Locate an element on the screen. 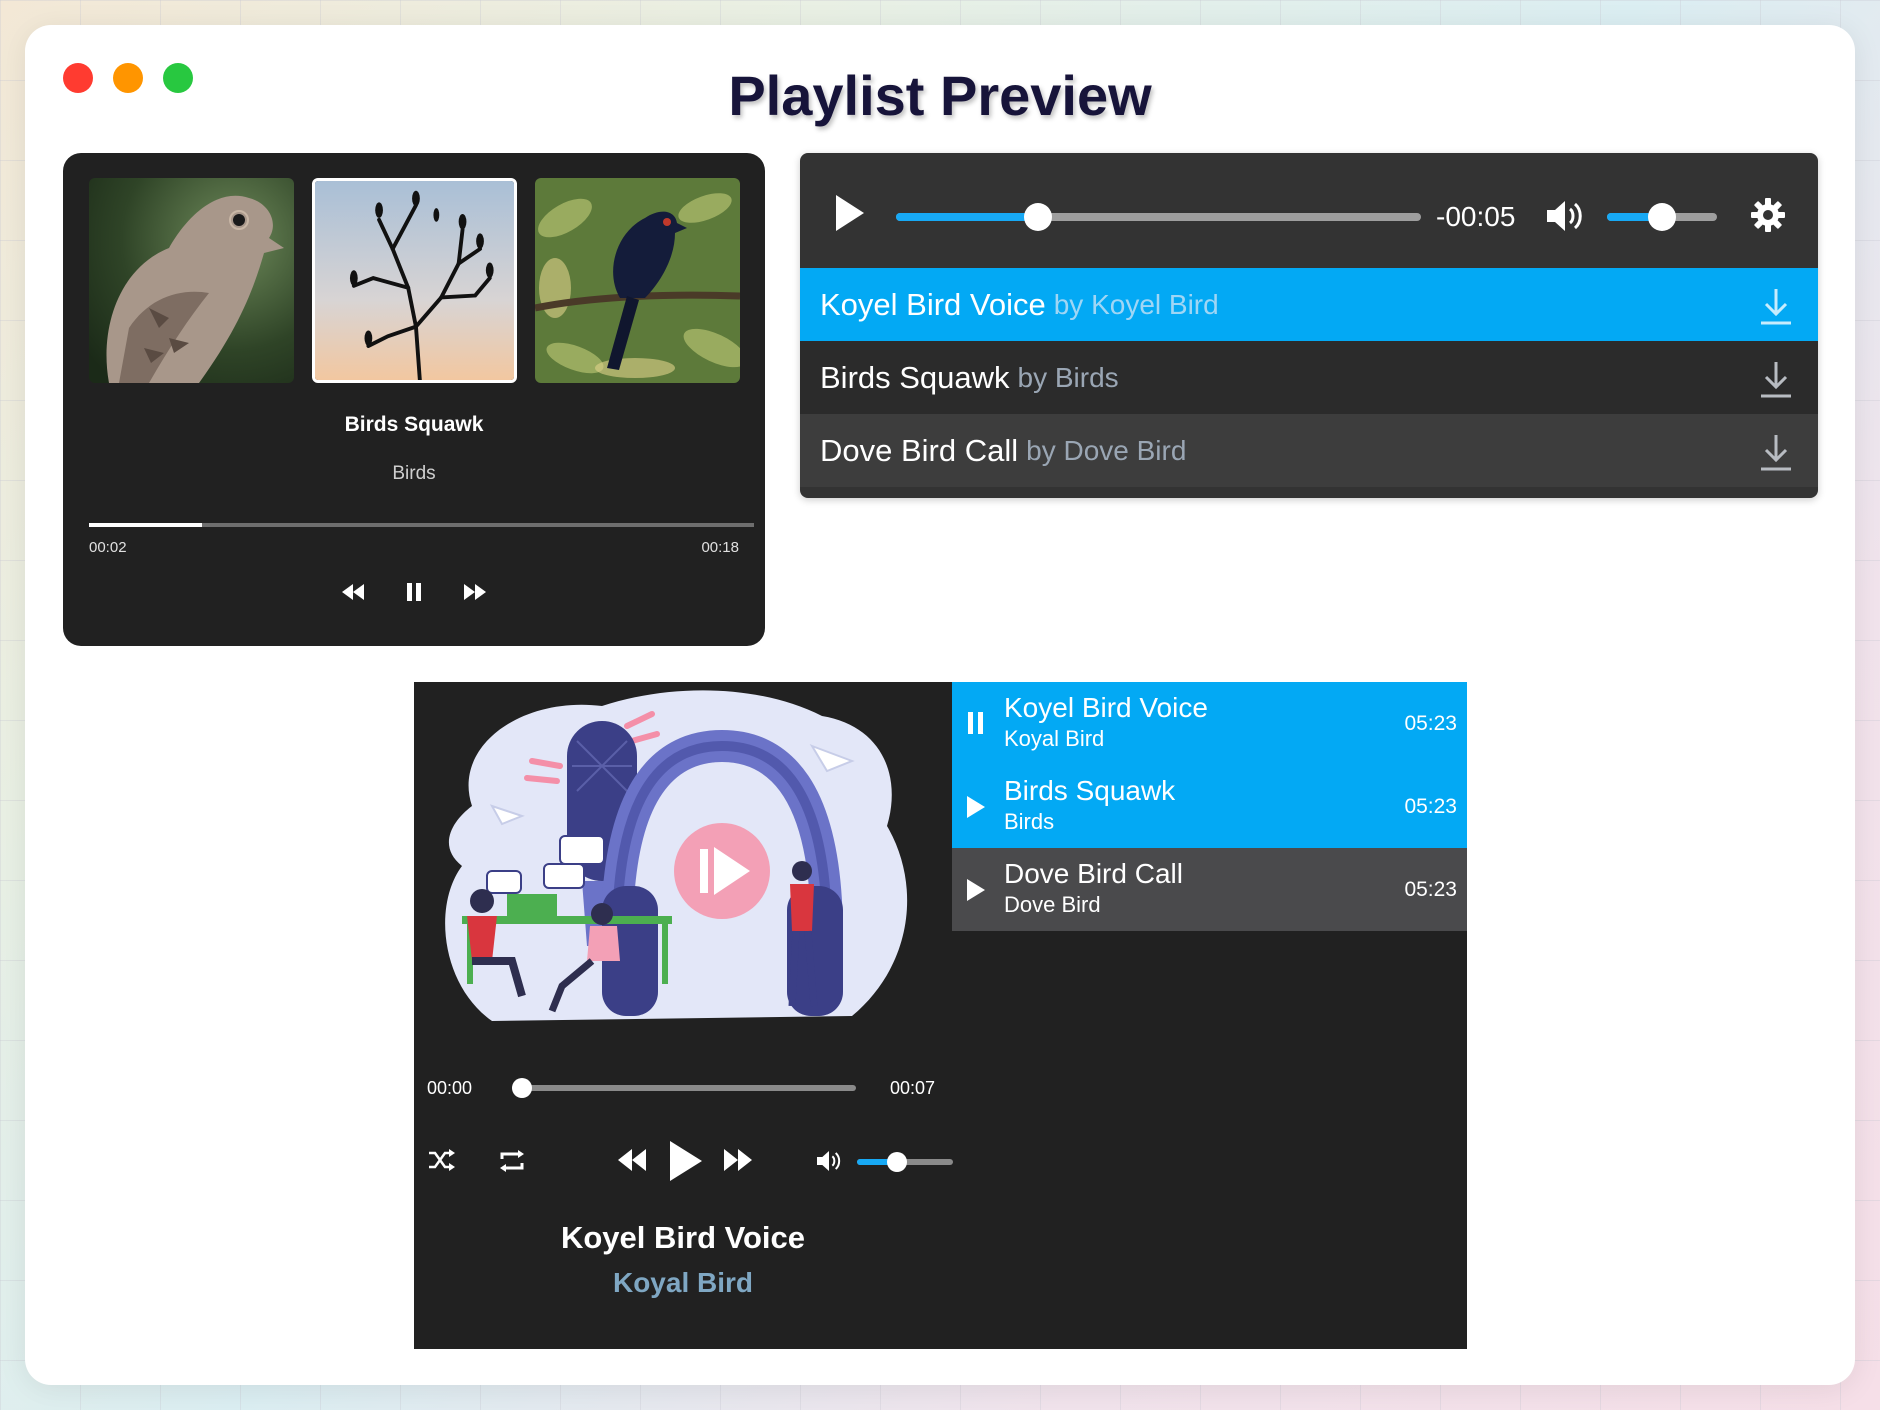 This screenshot has height=1410, width=1880. carousel-player: Birds Squawk Birds 00:02 00:18 is located at coordinates (414, 399).